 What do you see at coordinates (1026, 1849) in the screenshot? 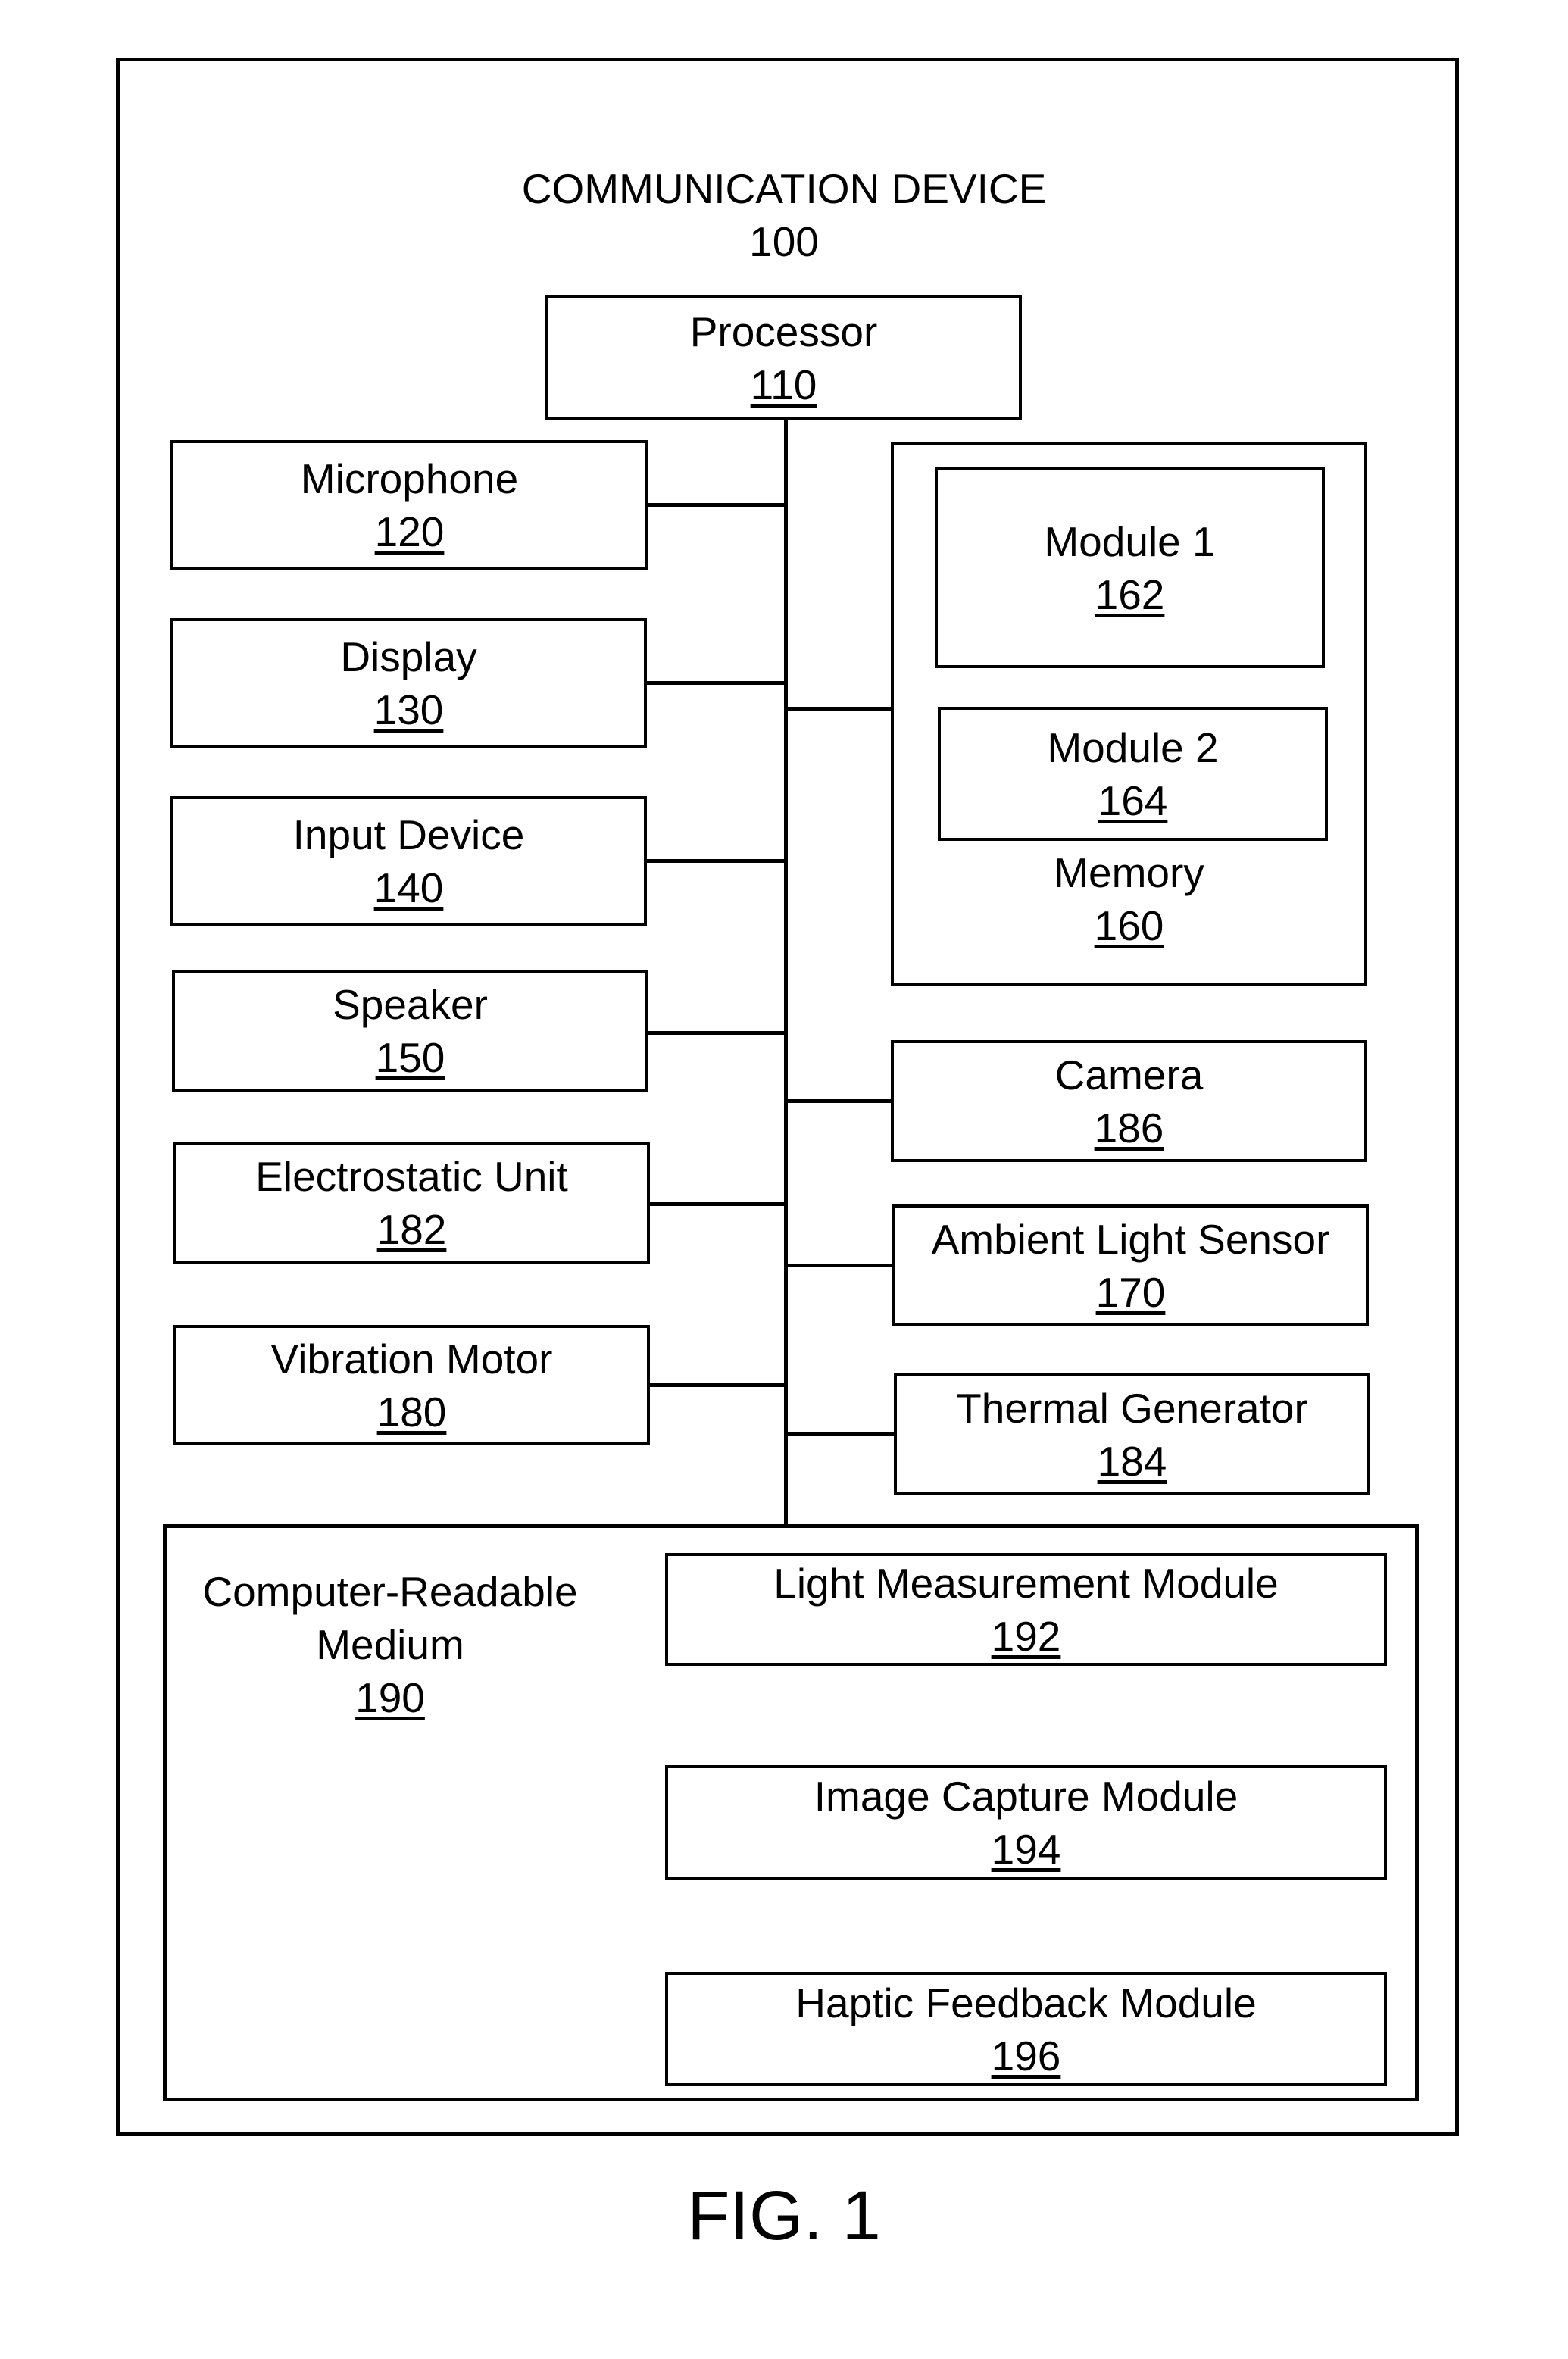
I see `image-capture-module-ref: 194` at bounding box center [1026, 1849].